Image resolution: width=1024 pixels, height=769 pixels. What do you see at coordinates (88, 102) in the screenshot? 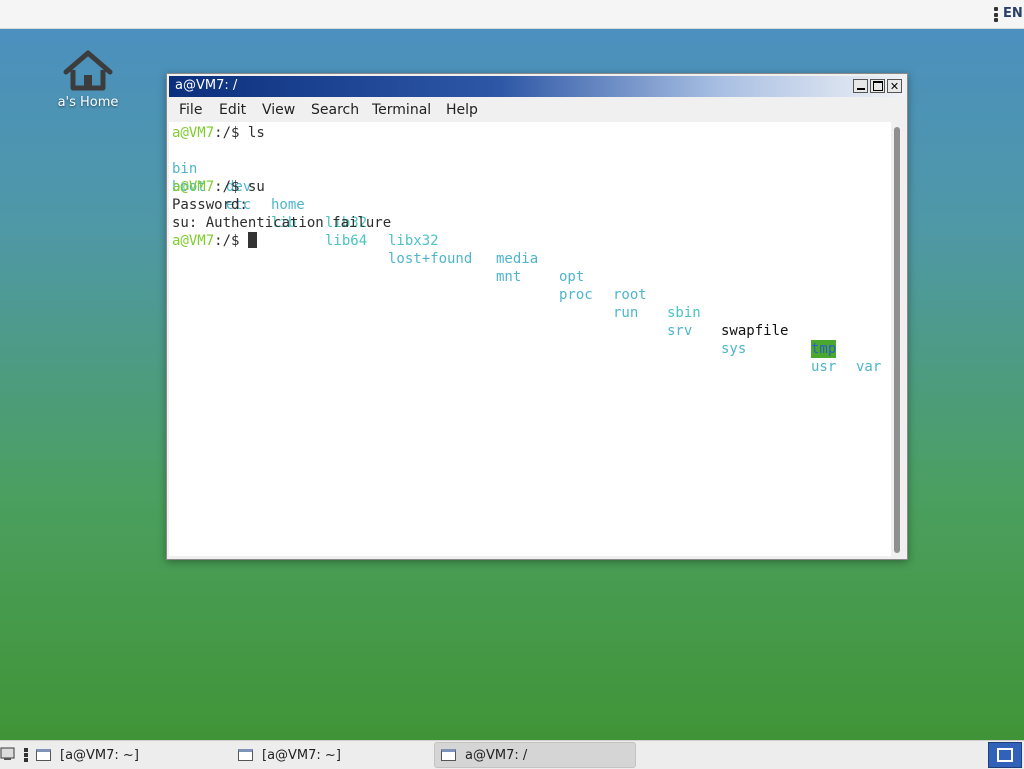
I see `home-icon-label: a's Home` at bounding box center [88, 102].